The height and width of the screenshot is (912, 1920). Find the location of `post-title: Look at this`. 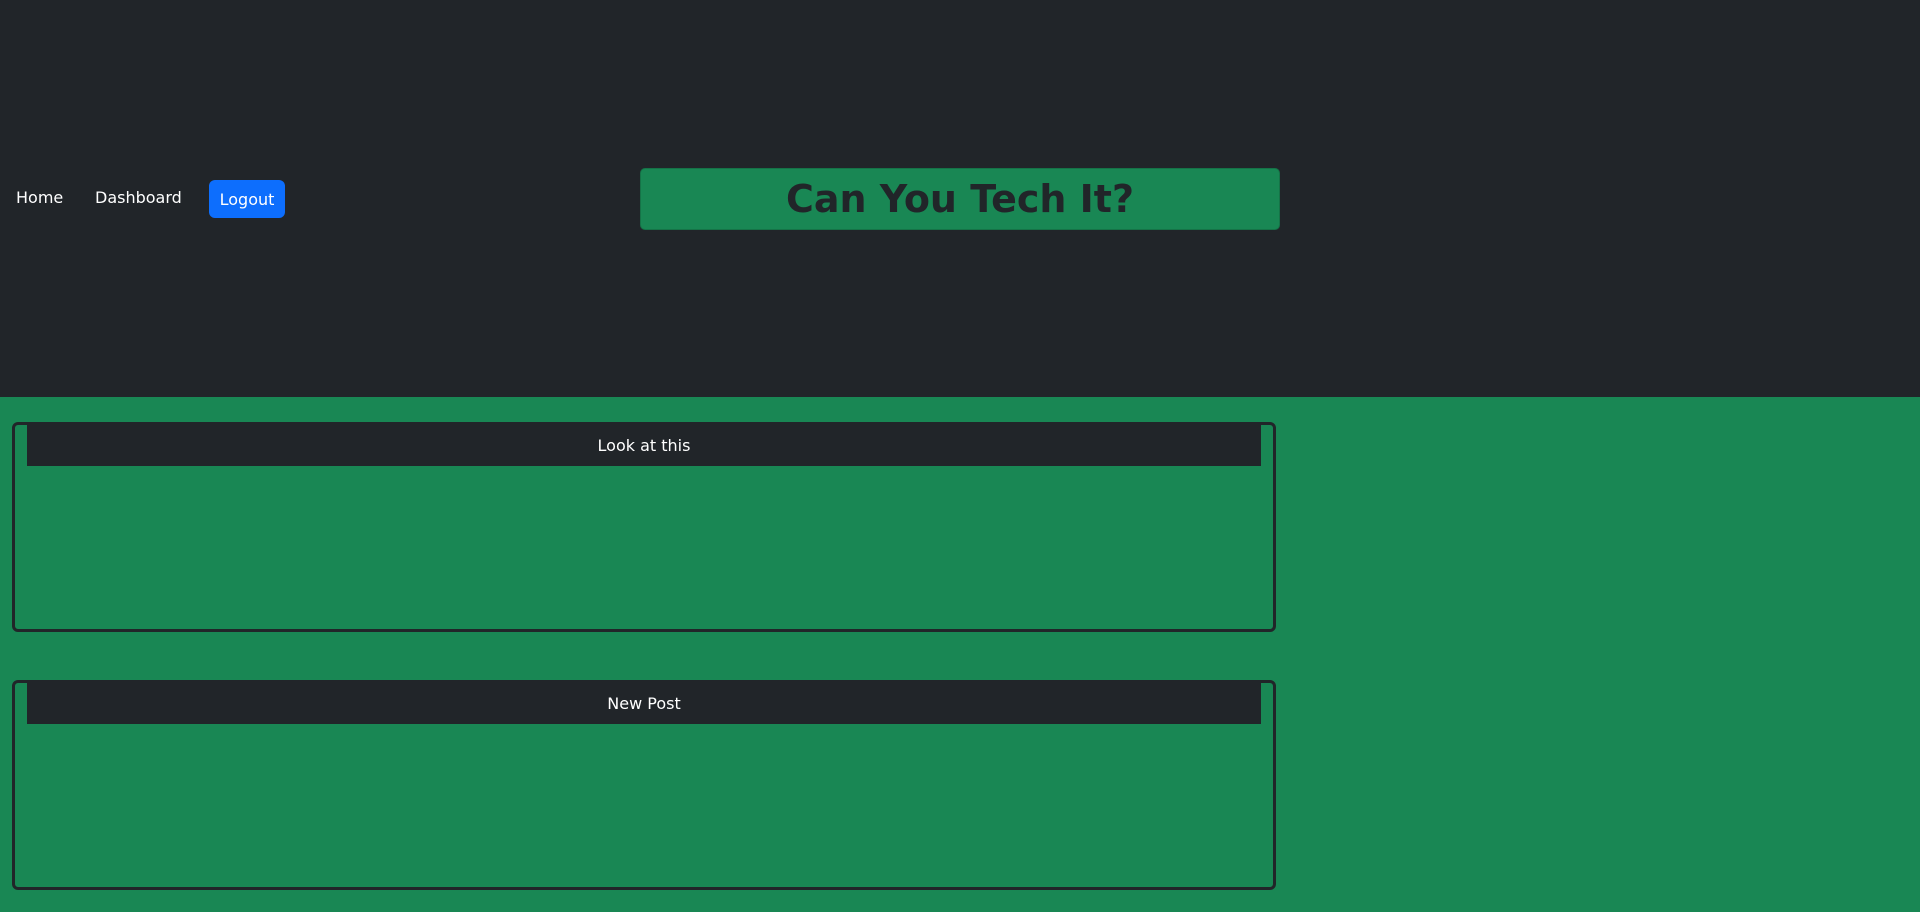

post-title: Look at this is located at coordinates (644, 445).